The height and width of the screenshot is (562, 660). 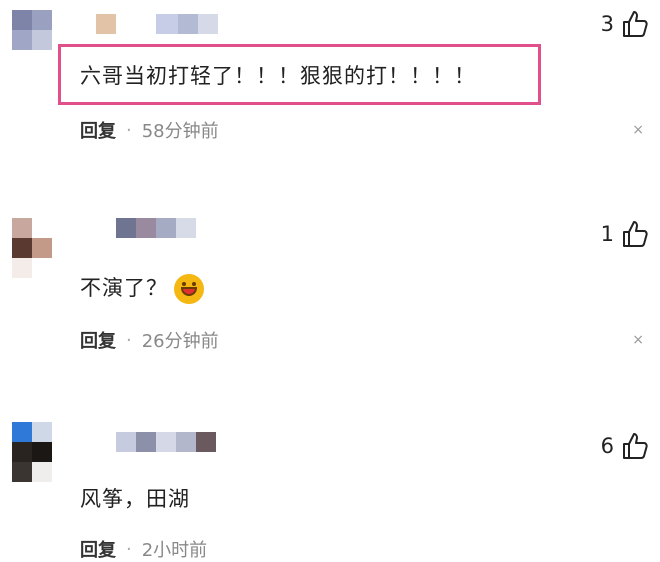 I want to click on comment-meta: 回复 · 2小时前, so click(x=143, y=549).